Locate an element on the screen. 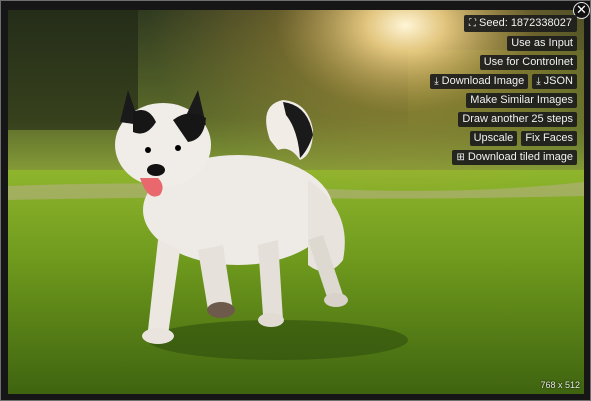 The image size is (591, 401). download-tiled-image-button: ⊞ Download tiled image is located at coordinates (514, 157).